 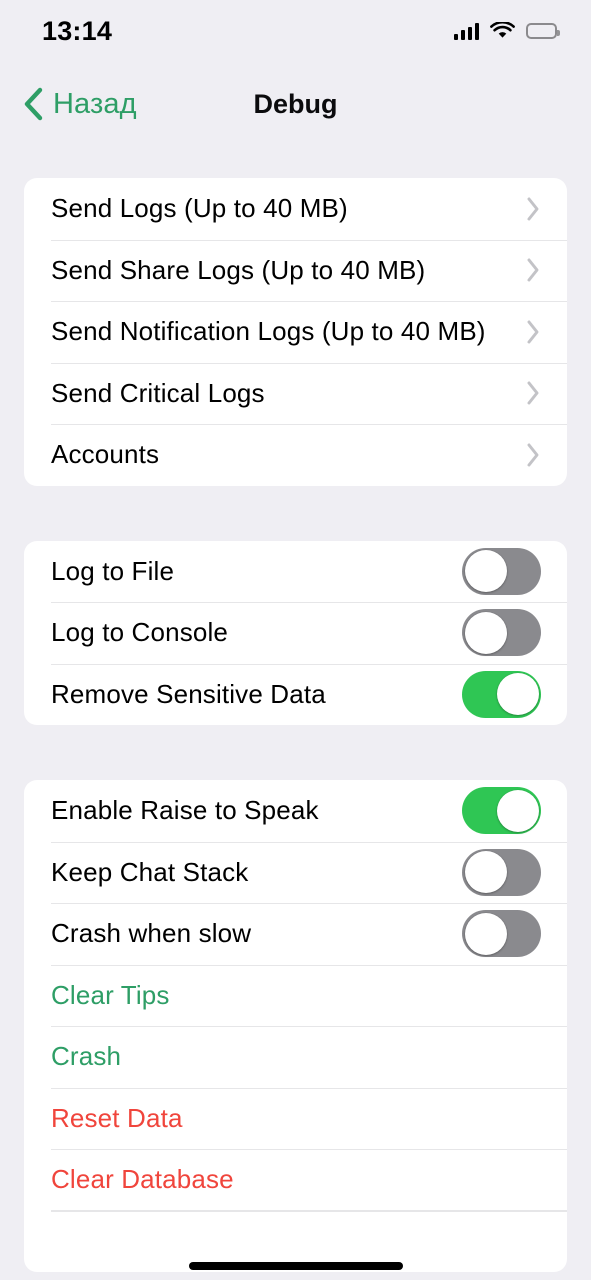 What do you see at coordinates (295, 393) in the screenshot?
I see `row-send-critical-logs: Send Critical Logs` at bounding box center [295, 393].